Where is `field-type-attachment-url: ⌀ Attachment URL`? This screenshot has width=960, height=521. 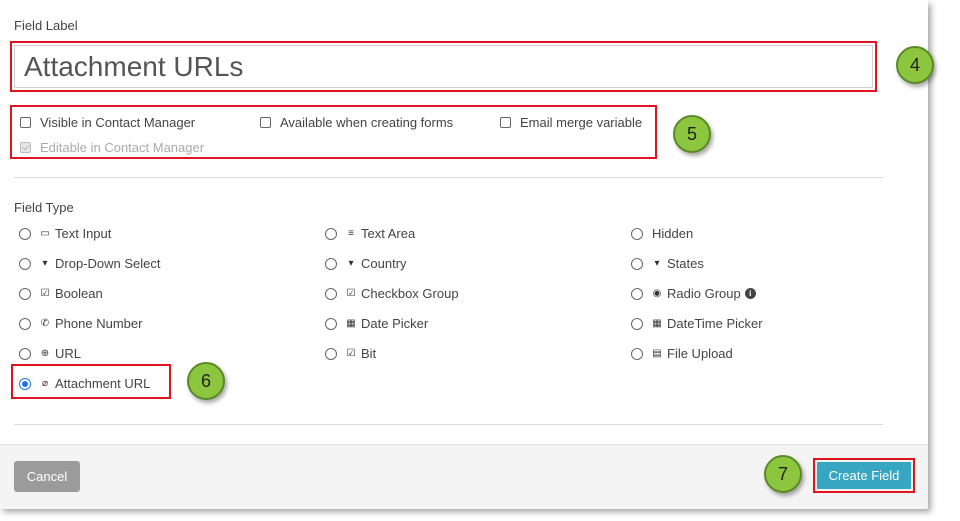 field-type-attachment-url: ⌀ Attachment URL is located at coordinates (84, 383).